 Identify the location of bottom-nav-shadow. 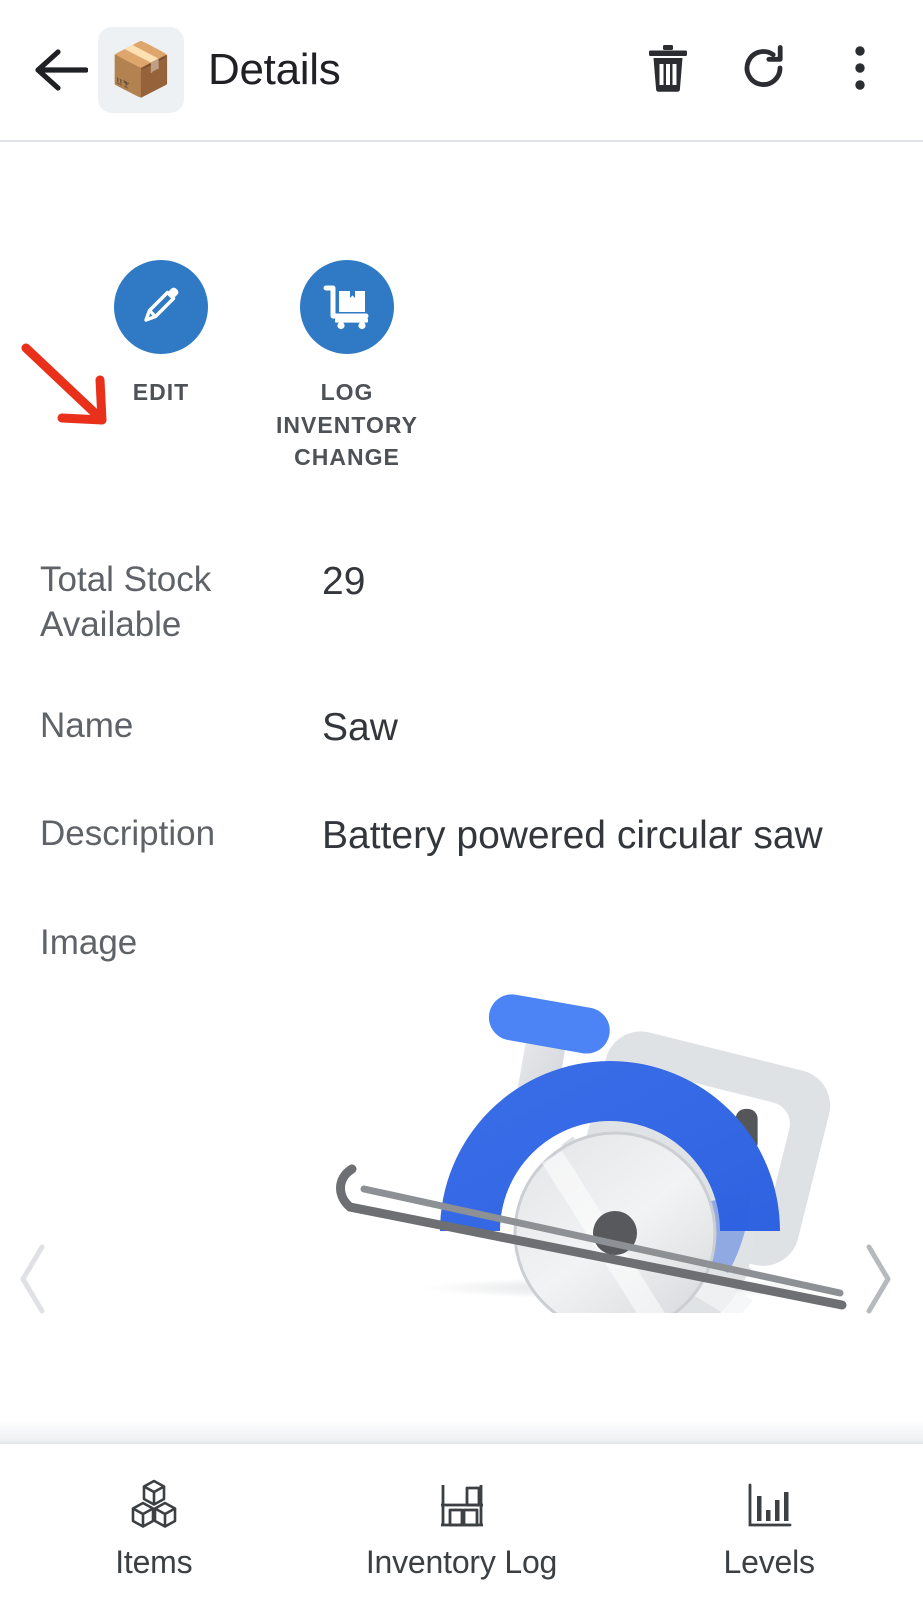
(461, 1431).